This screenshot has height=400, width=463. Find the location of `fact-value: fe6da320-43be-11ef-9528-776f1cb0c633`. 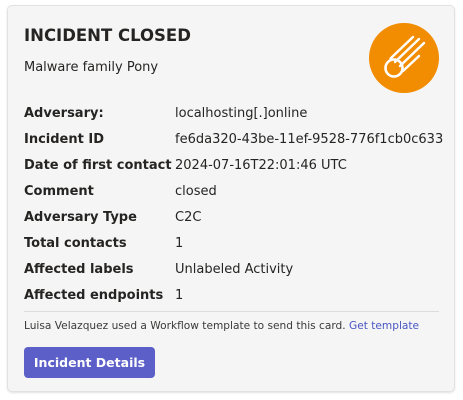

fact-value: fe6da320-43be-11ef-9528-776f1cb0c633 is located at coordinates (309, 139).